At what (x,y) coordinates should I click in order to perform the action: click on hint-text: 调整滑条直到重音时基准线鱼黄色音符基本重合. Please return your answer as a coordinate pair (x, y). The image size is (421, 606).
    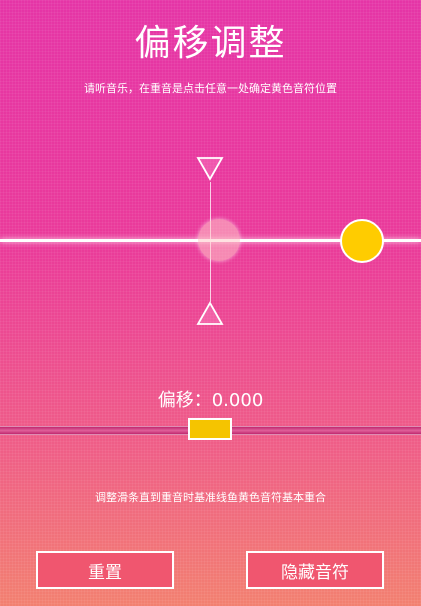
    Looking at the image, I should click on (210, 497).